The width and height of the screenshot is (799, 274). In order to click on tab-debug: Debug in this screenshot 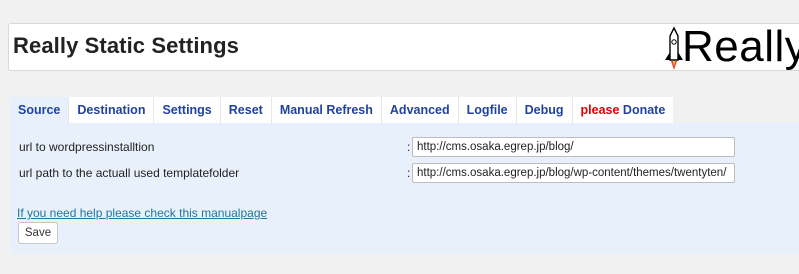, I will do `click(545, 110)`.